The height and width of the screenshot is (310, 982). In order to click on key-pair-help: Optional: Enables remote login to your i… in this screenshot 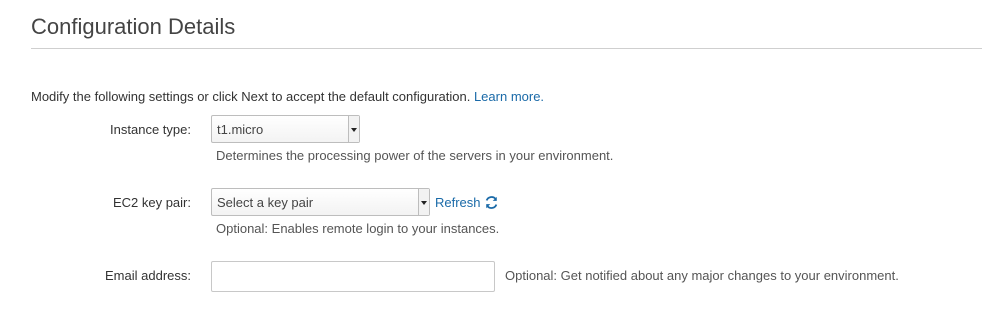, I will do `click(358, 228)`.